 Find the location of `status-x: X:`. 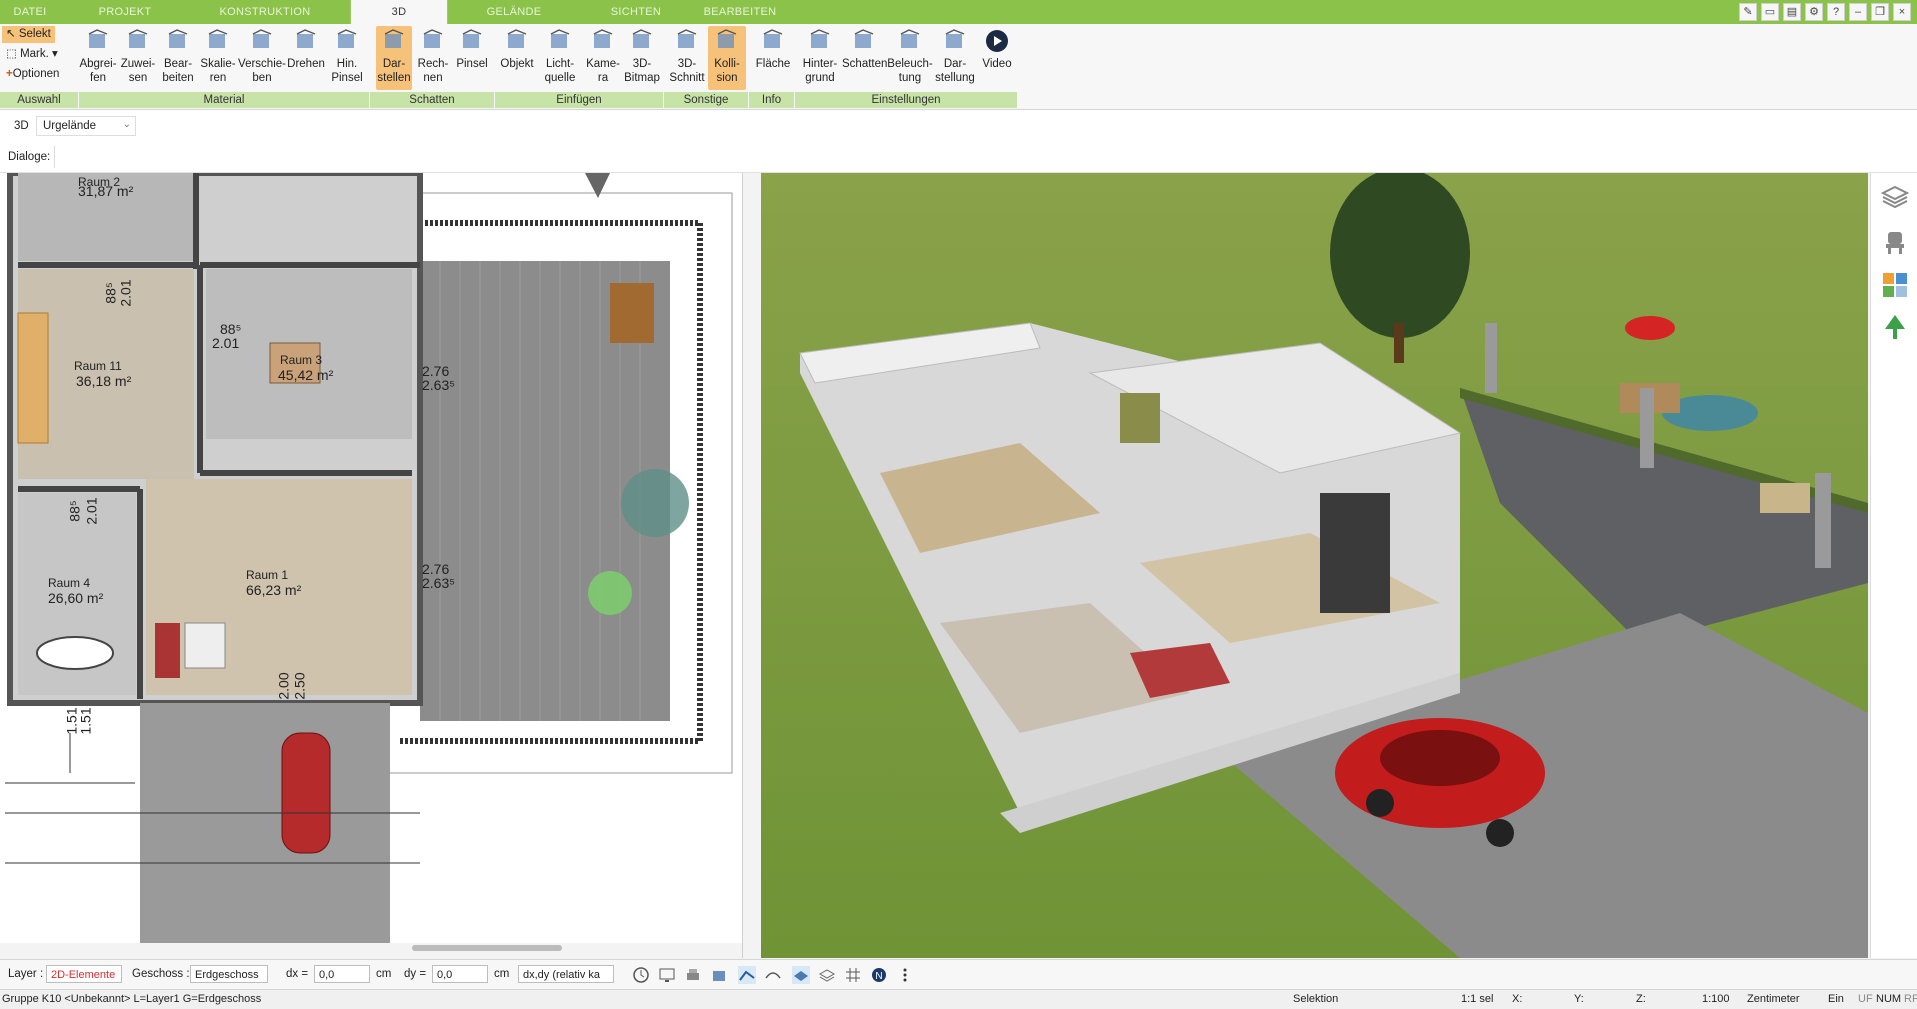

status-x: X: is located at coordinates (1517, 999).